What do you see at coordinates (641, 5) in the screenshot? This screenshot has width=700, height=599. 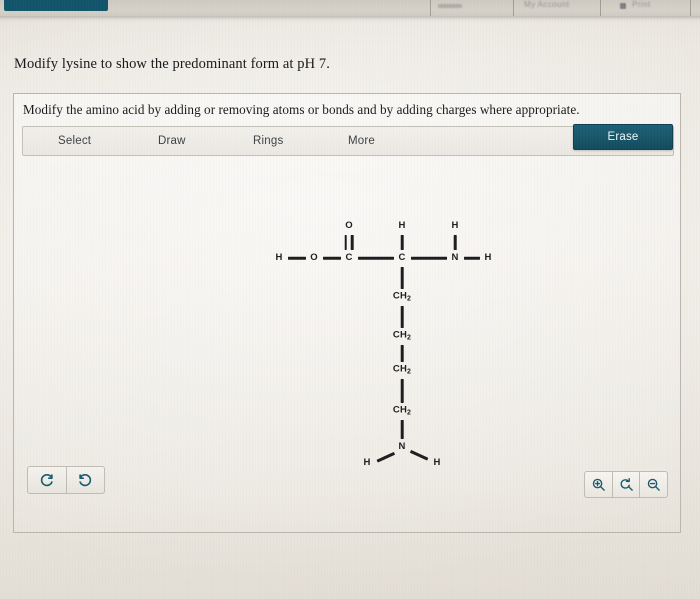 I see `browser-ghost-label-print: Print` at bounding box center [641, 5].